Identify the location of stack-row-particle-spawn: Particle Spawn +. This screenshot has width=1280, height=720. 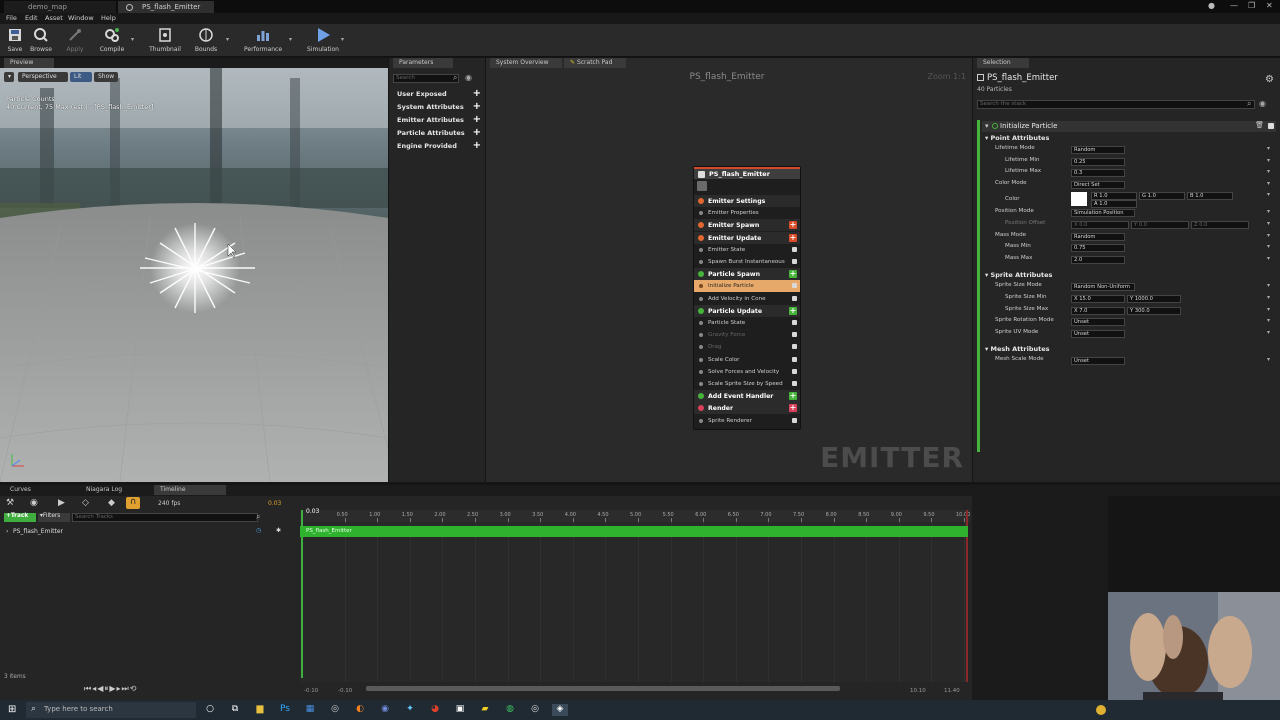
(747, 274).